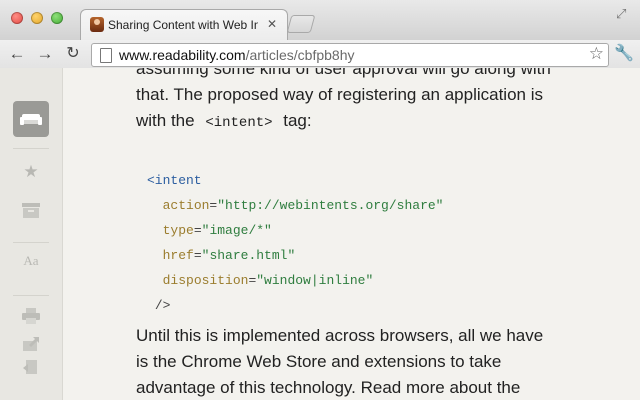 The image size is (640, 400). Describe the element at coordinates (624, 14) in the screenshot. I see `fullscreen-icon: ⤢` at that location.